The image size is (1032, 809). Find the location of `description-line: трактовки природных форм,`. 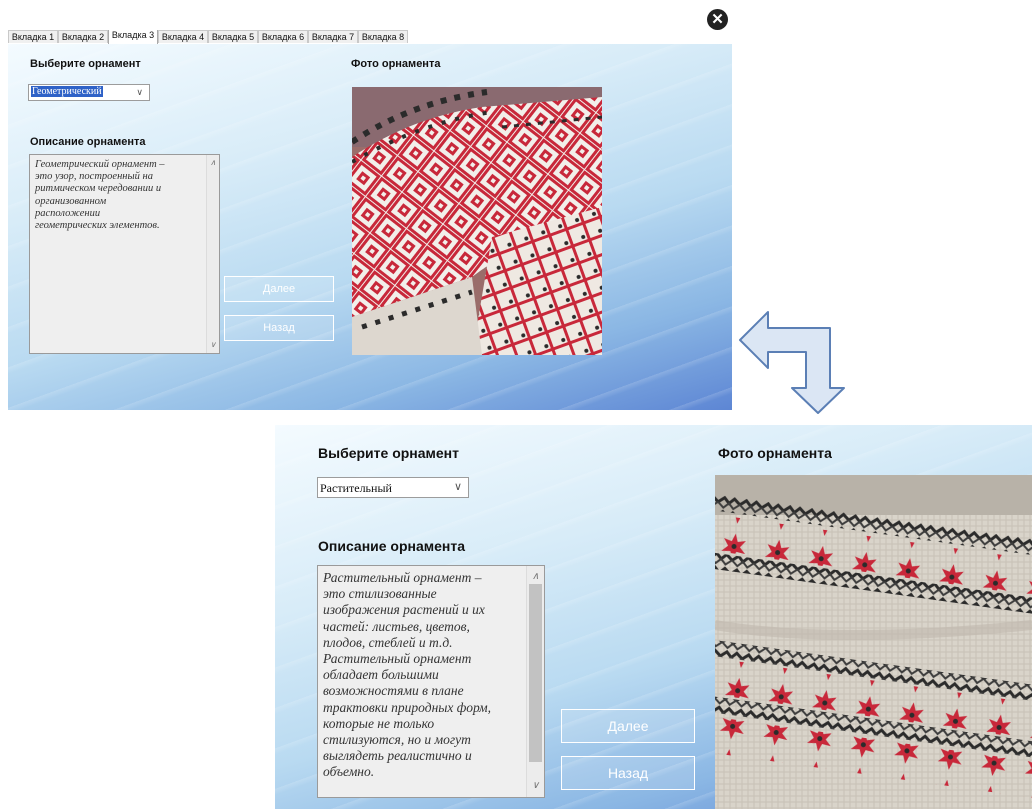

description-line: трактовки природных форм, is located at coordinates (407, 707).